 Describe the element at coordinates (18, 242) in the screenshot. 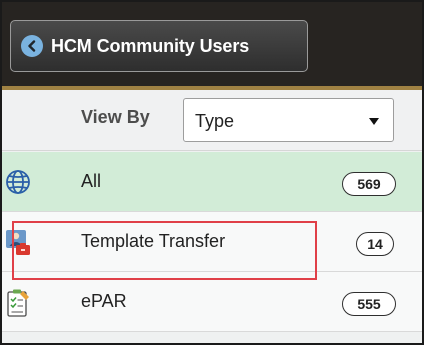

I see `user-transfer-icon` at that location.